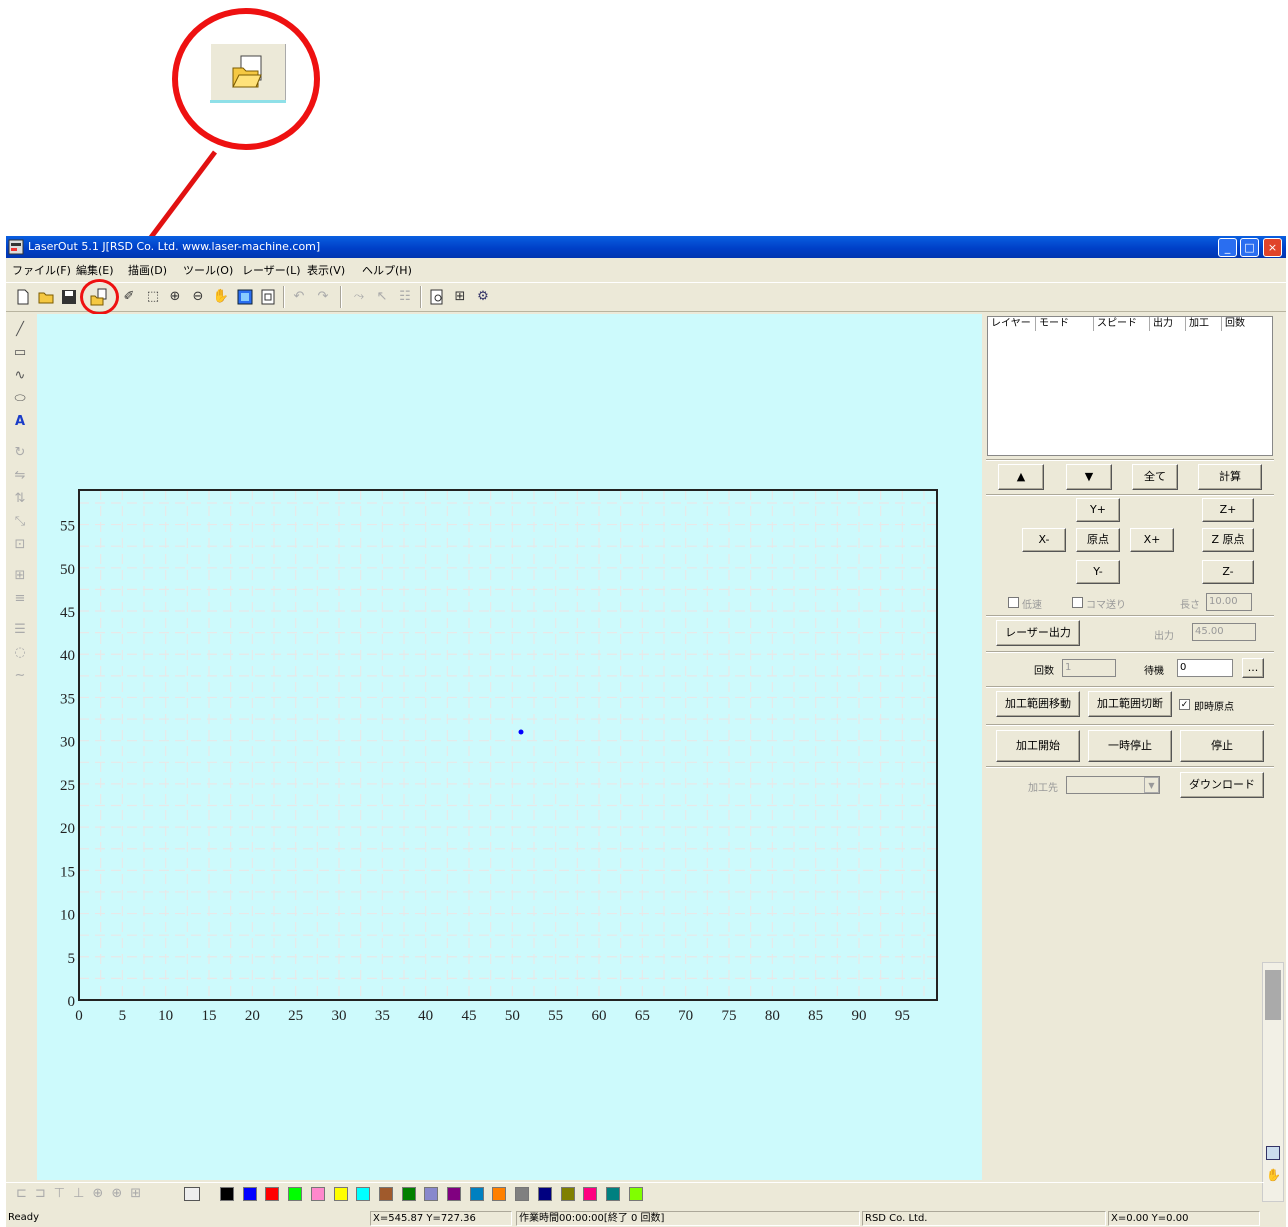 The image size is (1288, 1227). I want to click on layer-down-button: ▼, so click(1089, 477).